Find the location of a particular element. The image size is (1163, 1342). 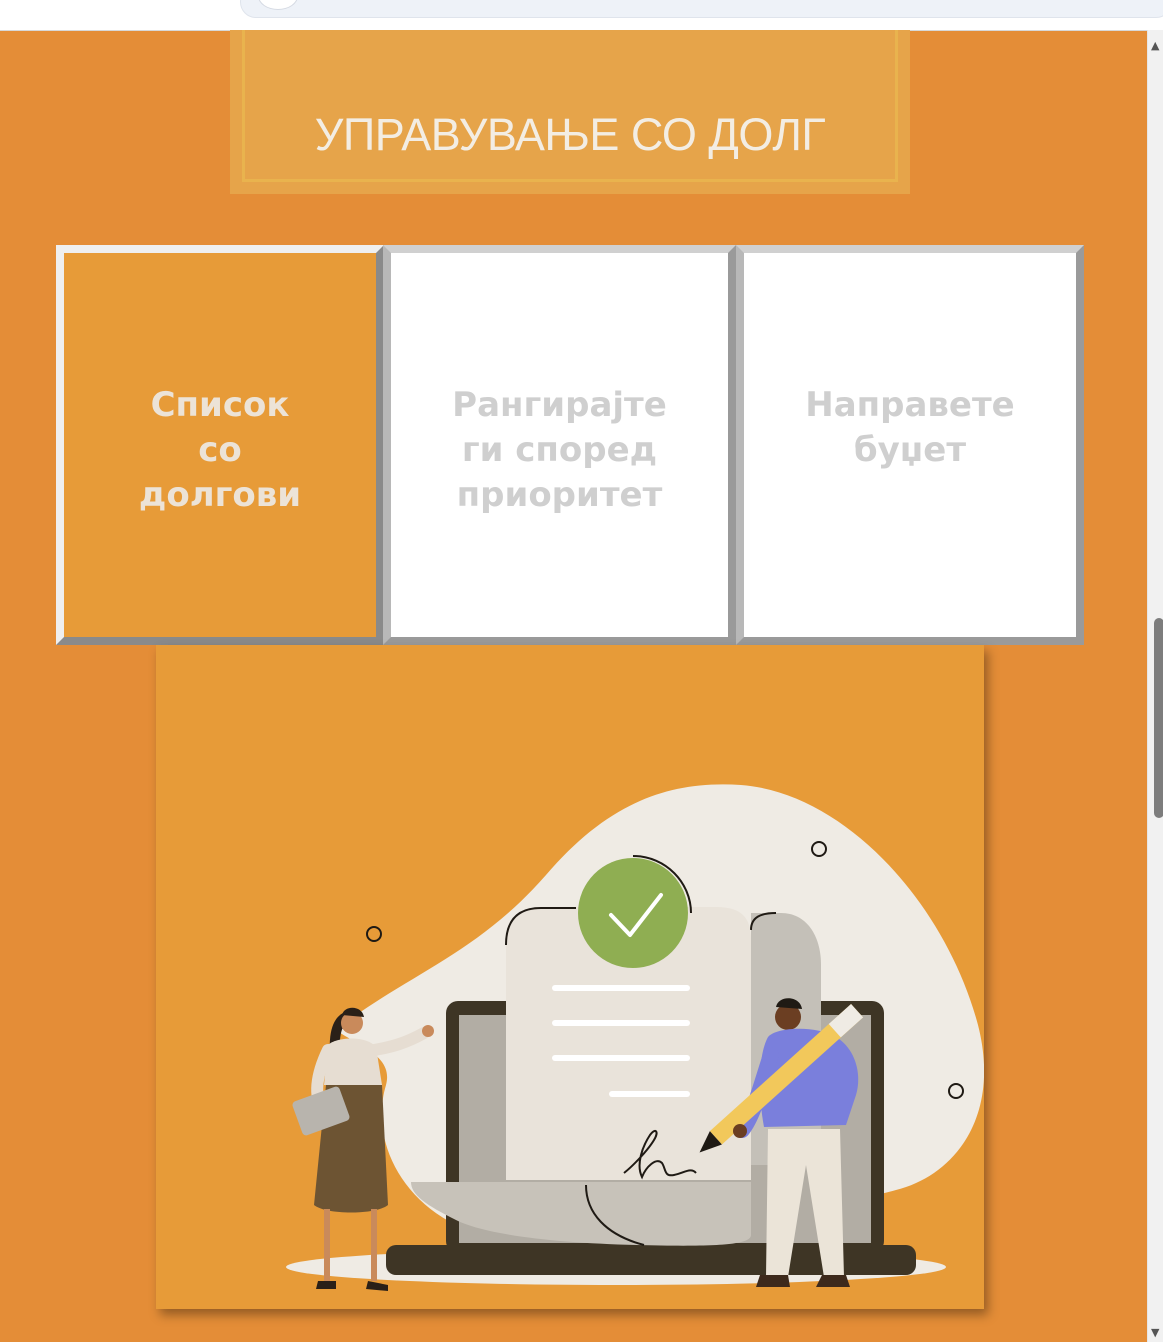

tab-make-budget: Направете буџет is located at coordinates (910, 445).